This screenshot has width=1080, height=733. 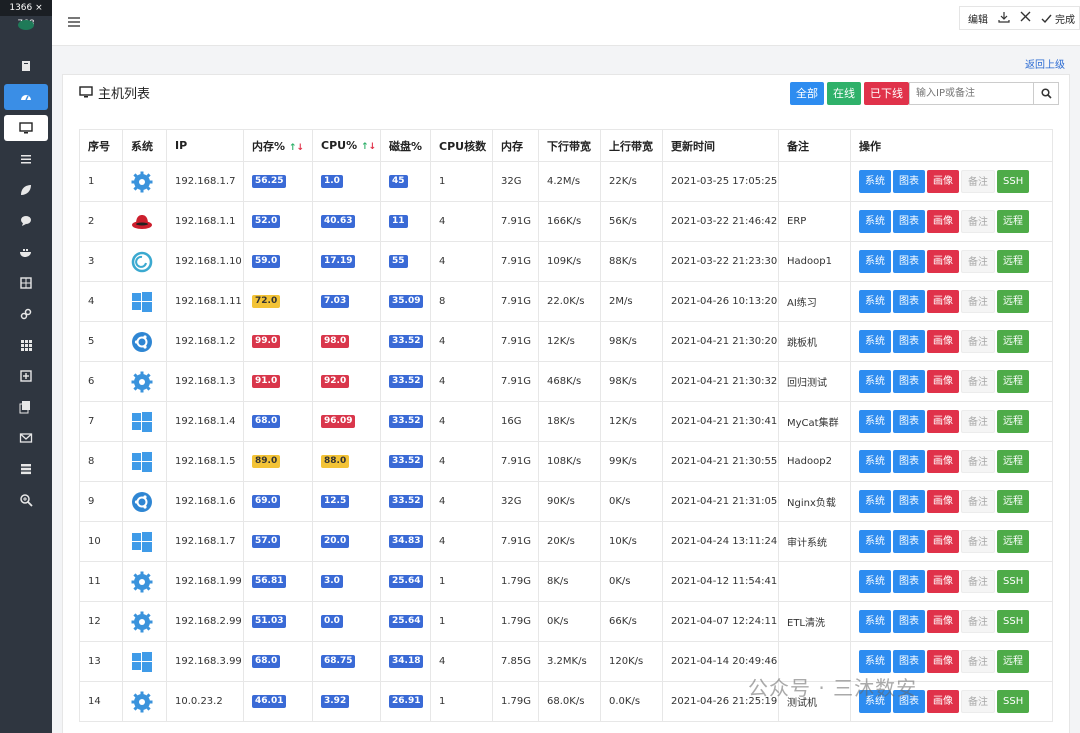 I want to click on leaf-icon, so click(x=26, y=190).